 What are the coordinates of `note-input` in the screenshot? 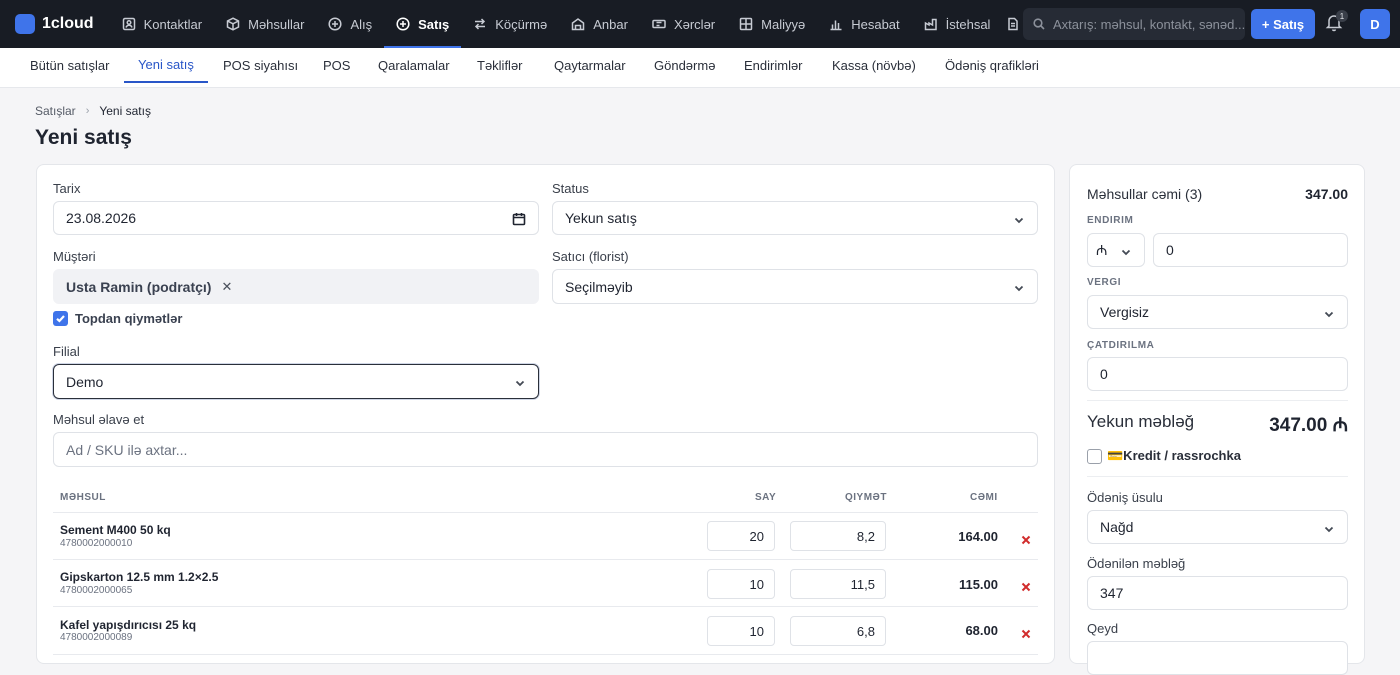 It's located at (1217, 658).